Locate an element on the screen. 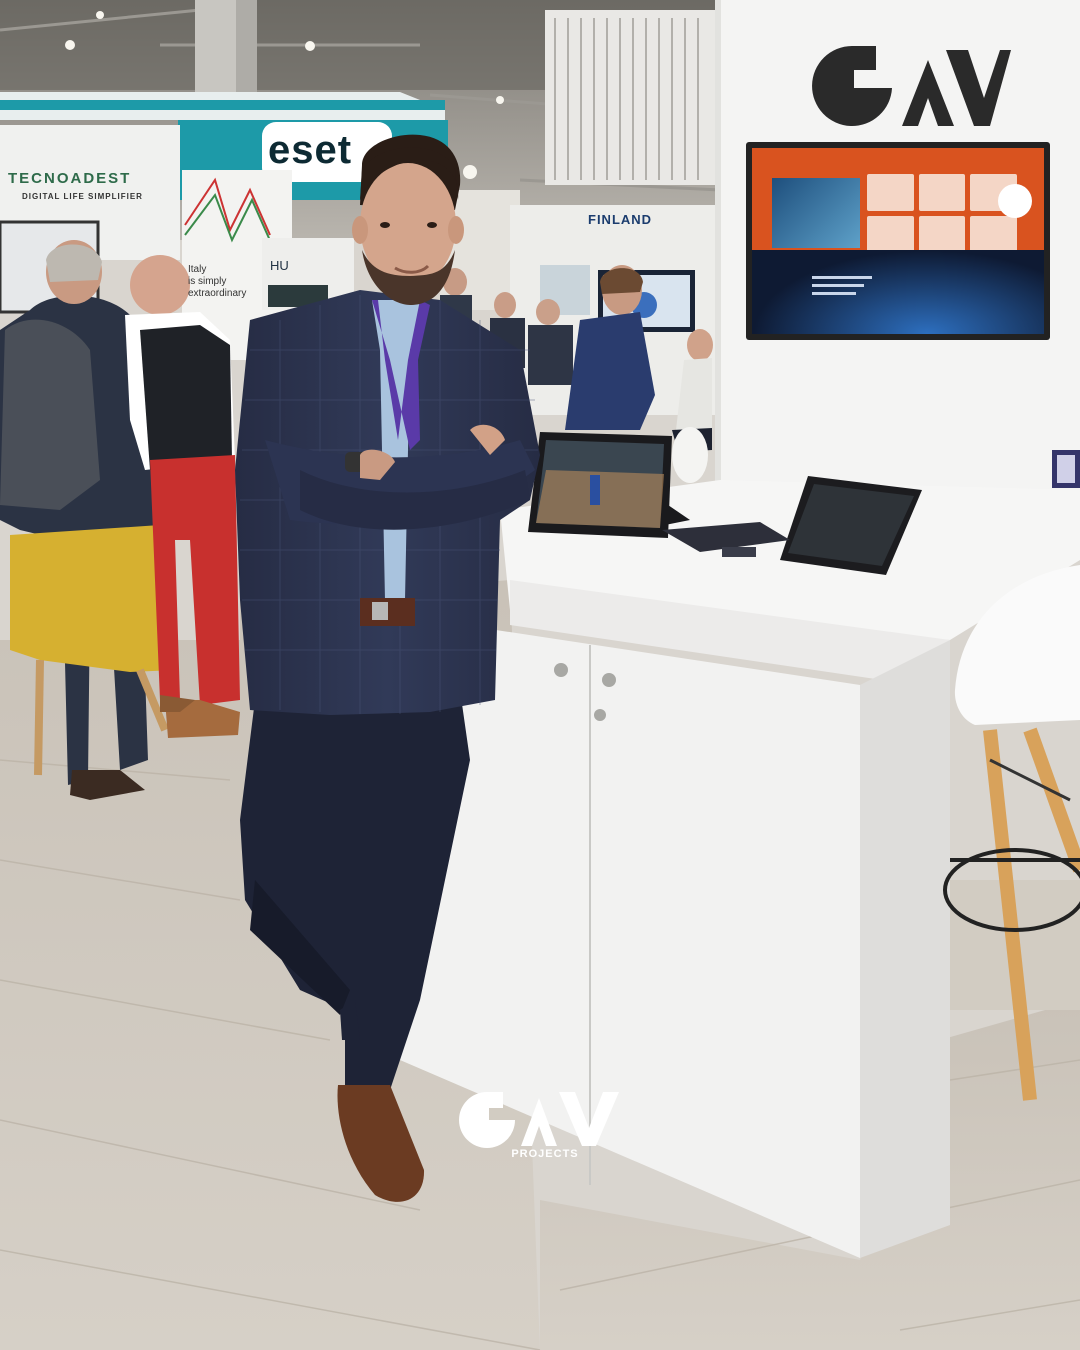  tv-tile-grid is located at coordinates (942, 213).